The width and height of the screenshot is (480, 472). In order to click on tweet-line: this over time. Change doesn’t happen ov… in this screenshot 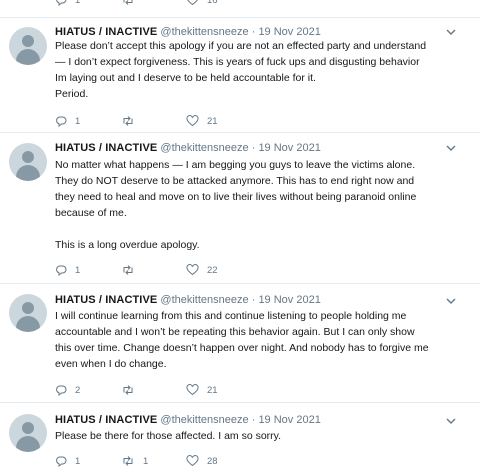, I will do `click(242, 348)`.